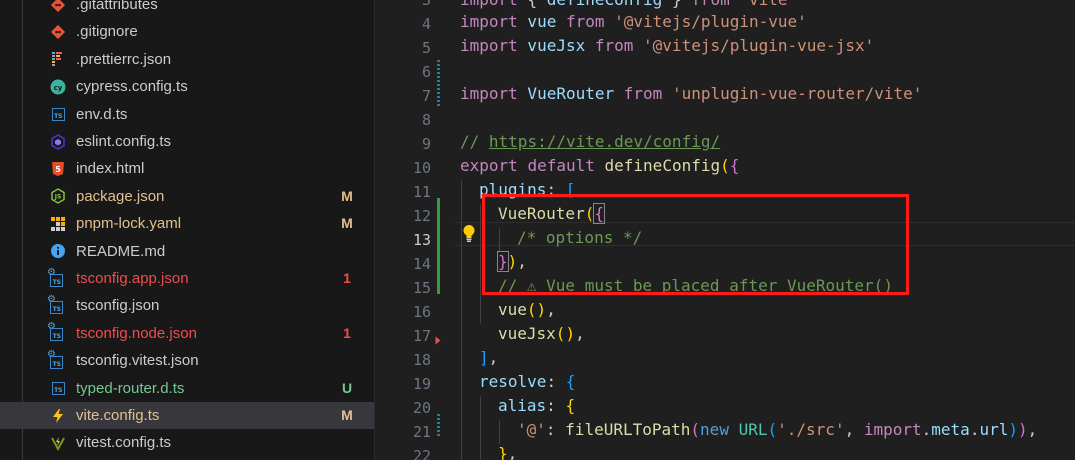  I want to click on svg-text: 5, so click(58, 169).